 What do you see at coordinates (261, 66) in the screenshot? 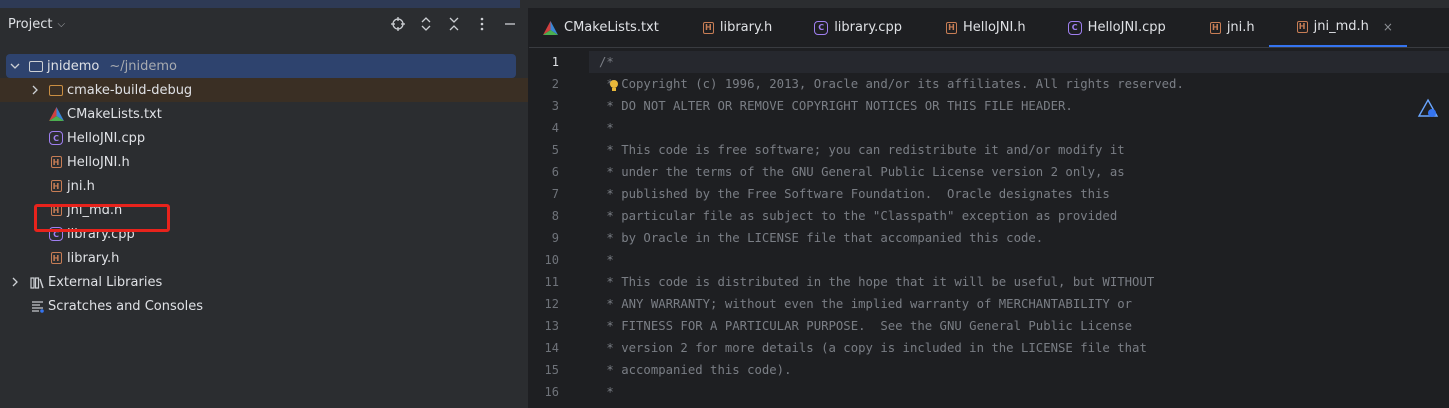
I see `tree-item-jnidemo: jnidemo ~/jnidemo` at bounding box center [261, 66].